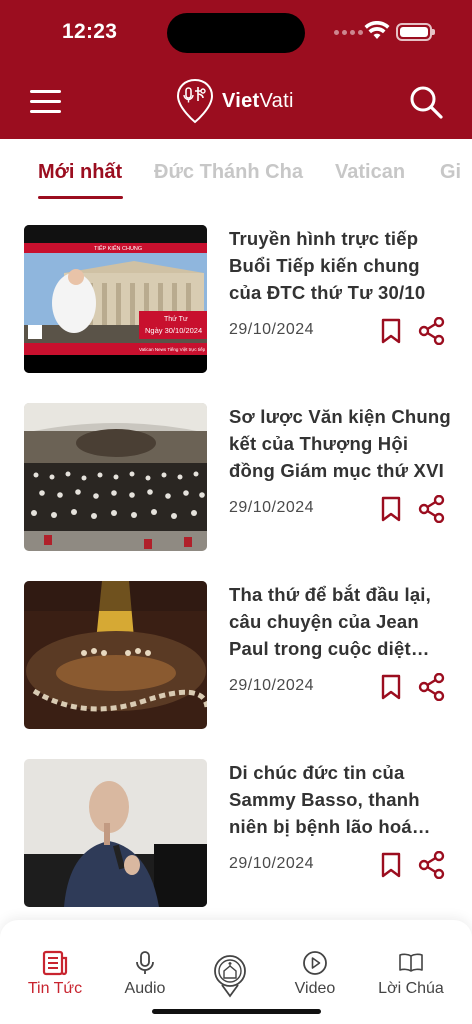  I want to click on svg-text: TIẾP KIẾN CHUNG, so click(118, 248).